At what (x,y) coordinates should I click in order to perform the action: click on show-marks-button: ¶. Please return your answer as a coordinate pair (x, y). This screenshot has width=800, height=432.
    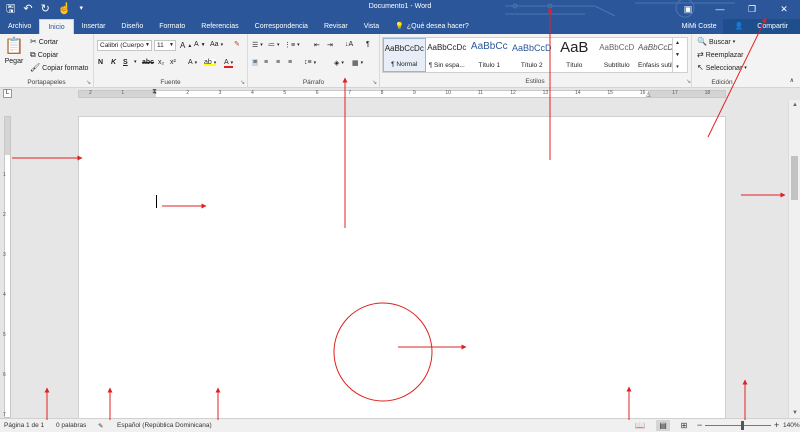
    Looking at the image, I should click on (368, 44).